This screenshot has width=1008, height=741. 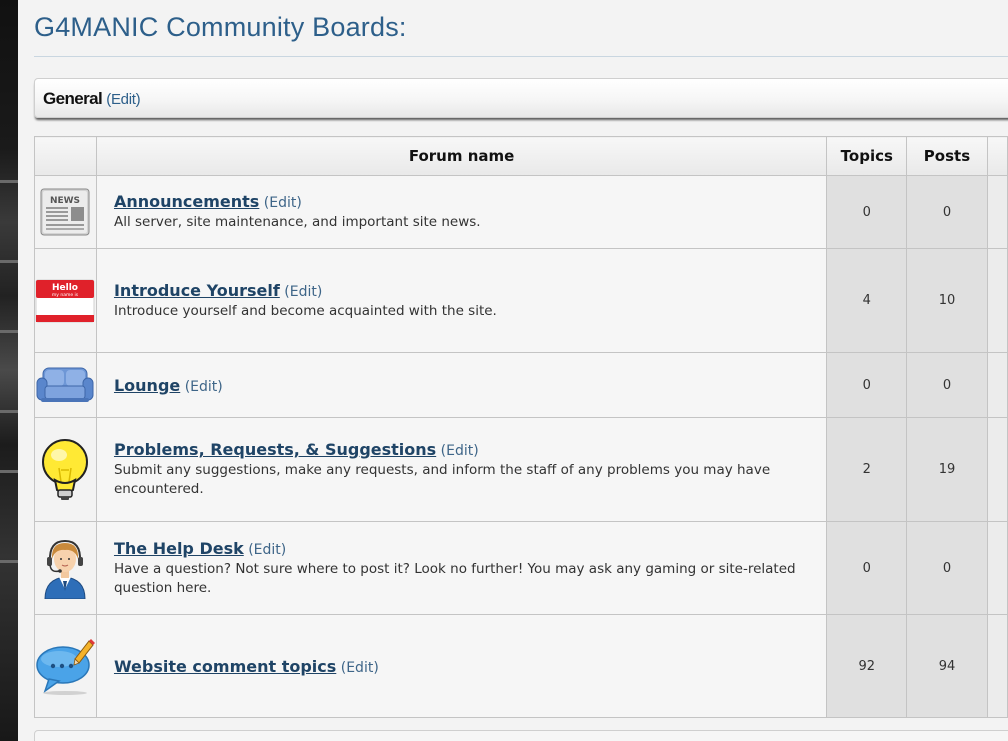 What do you see at coordinates (9, 370) in the screenshot?
I see `background-left-strip` at bounding box center [9, 370].